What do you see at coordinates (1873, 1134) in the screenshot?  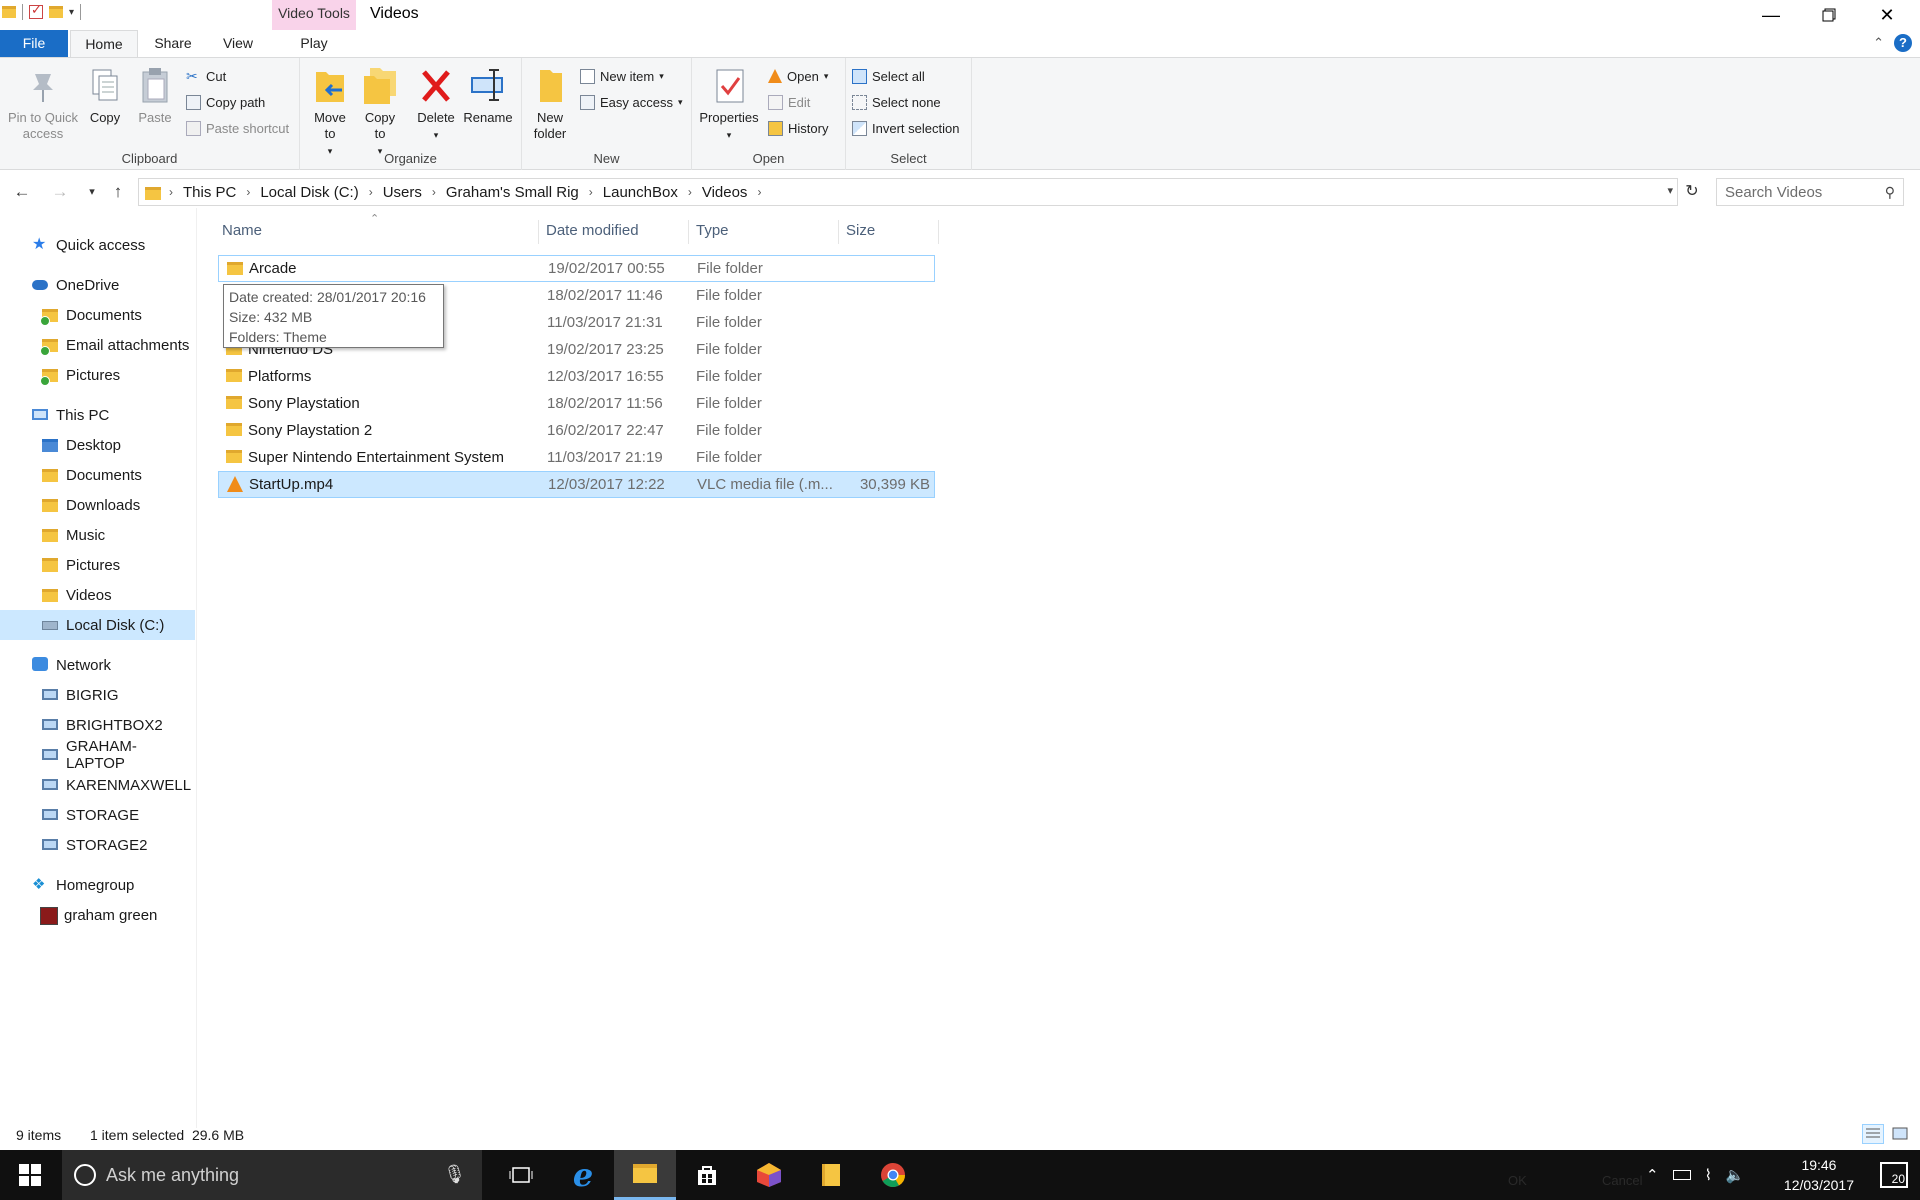 I see `details-view-button` at bounding box center [1873, 1134].